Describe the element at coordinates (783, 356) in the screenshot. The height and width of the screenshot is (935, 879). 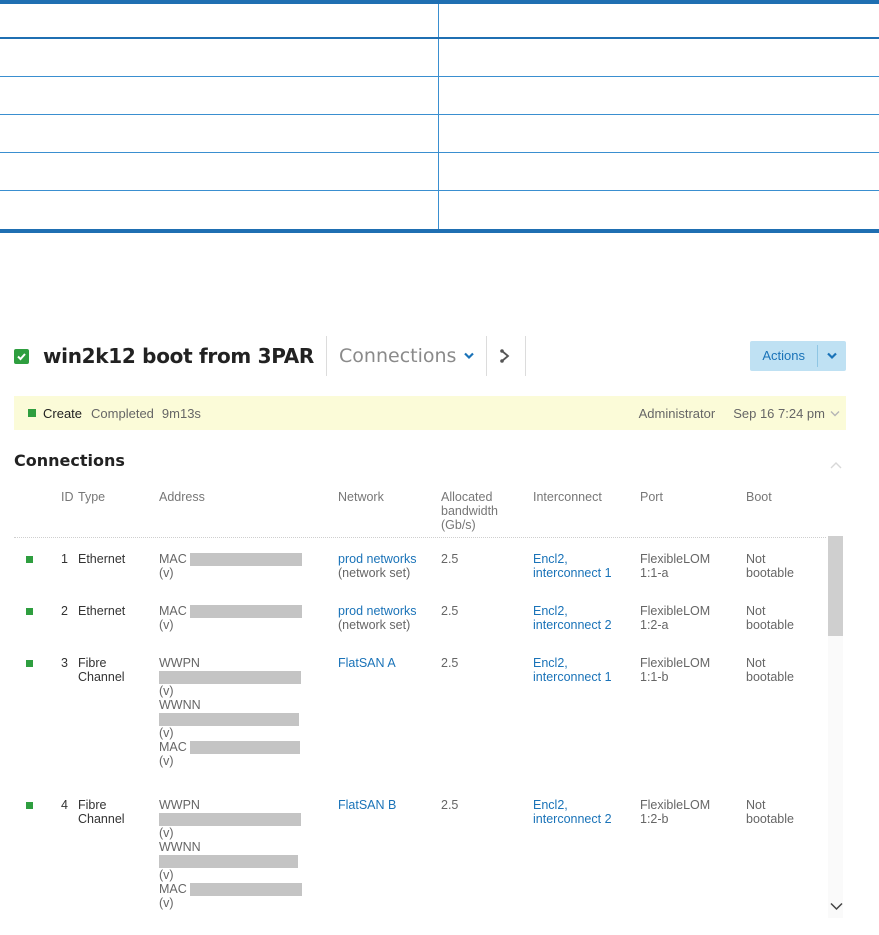
I see `actions-button: Actions` at that location.